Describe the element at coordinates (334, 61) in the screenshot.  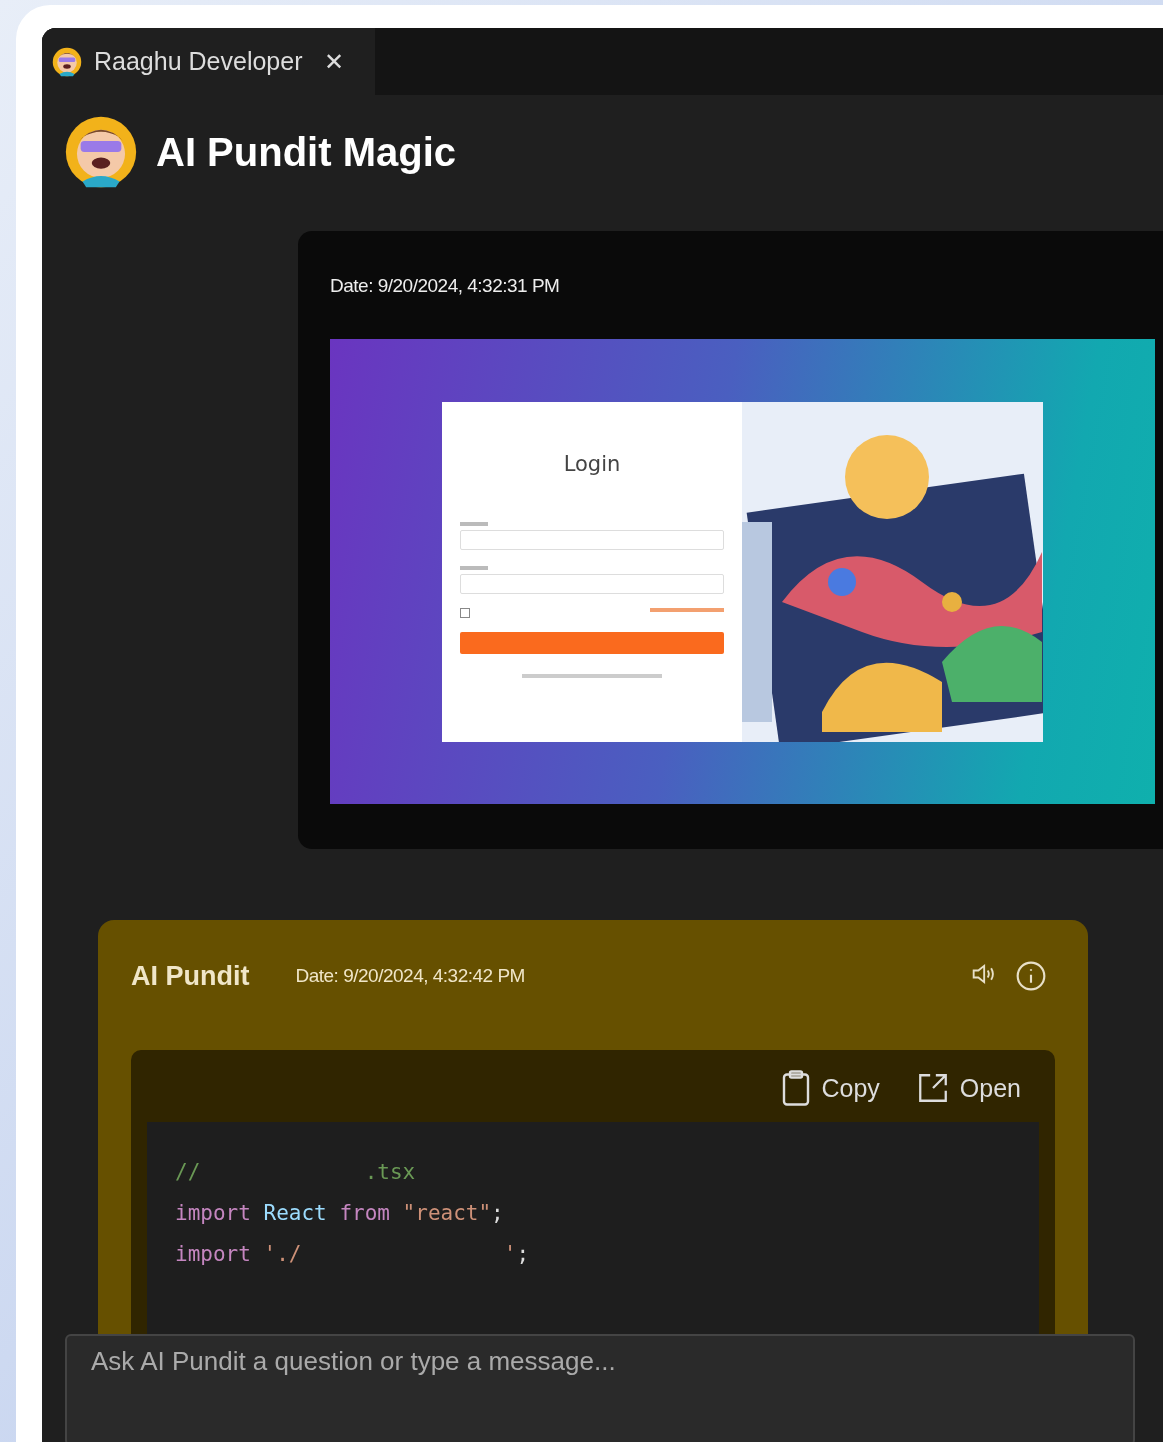
I see `close-button: ✕` at that location.